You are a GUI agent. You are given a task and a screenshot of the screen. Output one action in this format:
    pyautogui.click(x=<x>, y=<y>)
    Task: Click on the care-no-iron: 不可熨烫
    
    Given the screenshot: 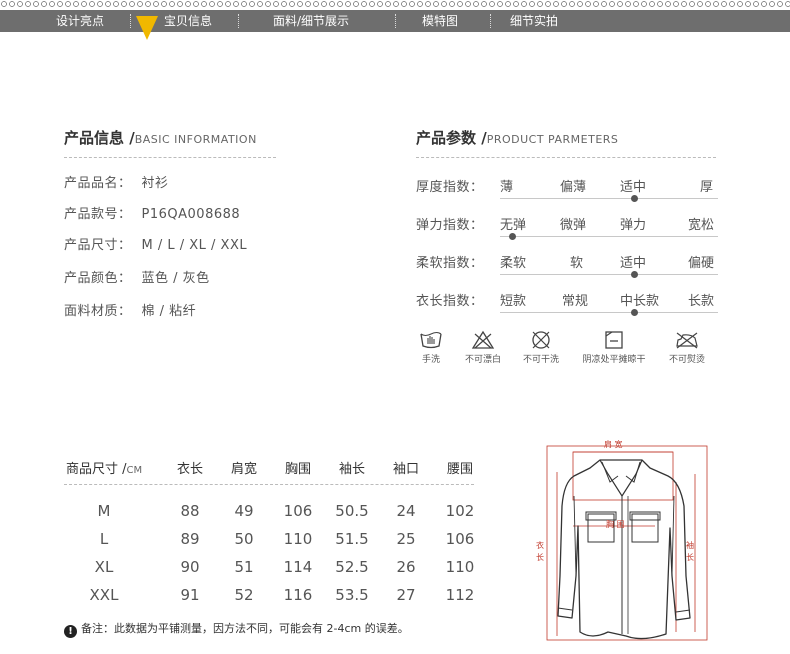 What is the action you would take?
    pyautogui.click(x=687, y=347)
    